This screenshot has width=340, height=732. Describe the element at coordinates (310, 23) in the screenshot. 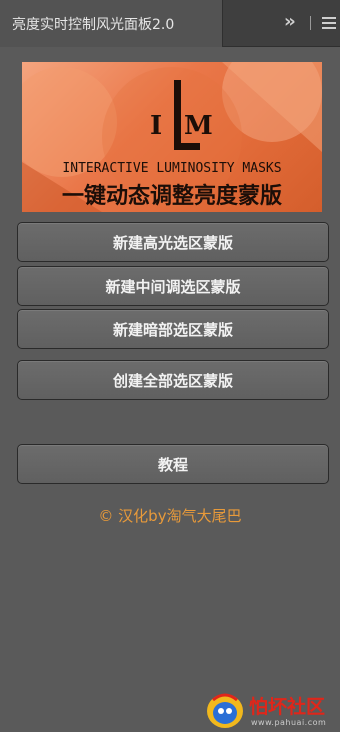

I see `header-divider` at that location.